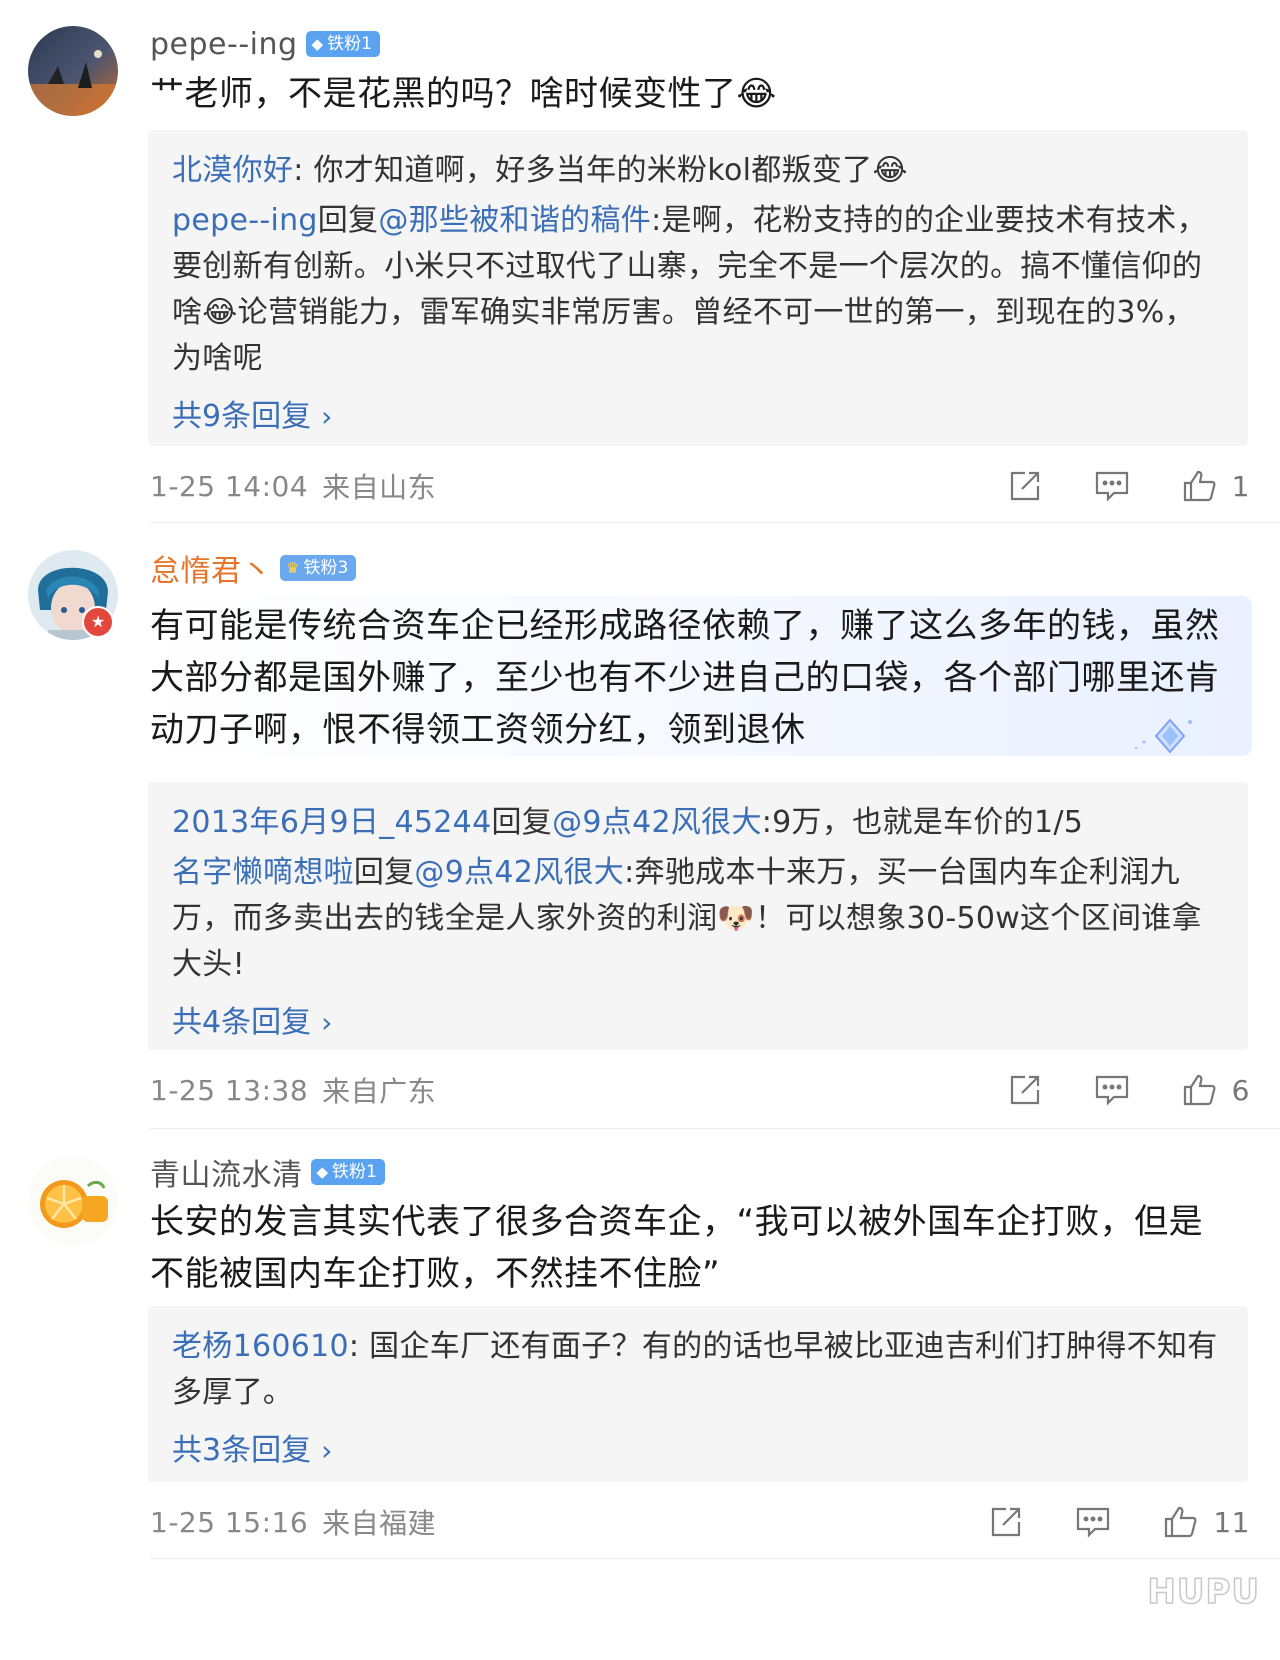 Image resolution: width=1280 pixels, height=1660 pixels. I want to click on comment-actions: 6, so click(1129, 1090).